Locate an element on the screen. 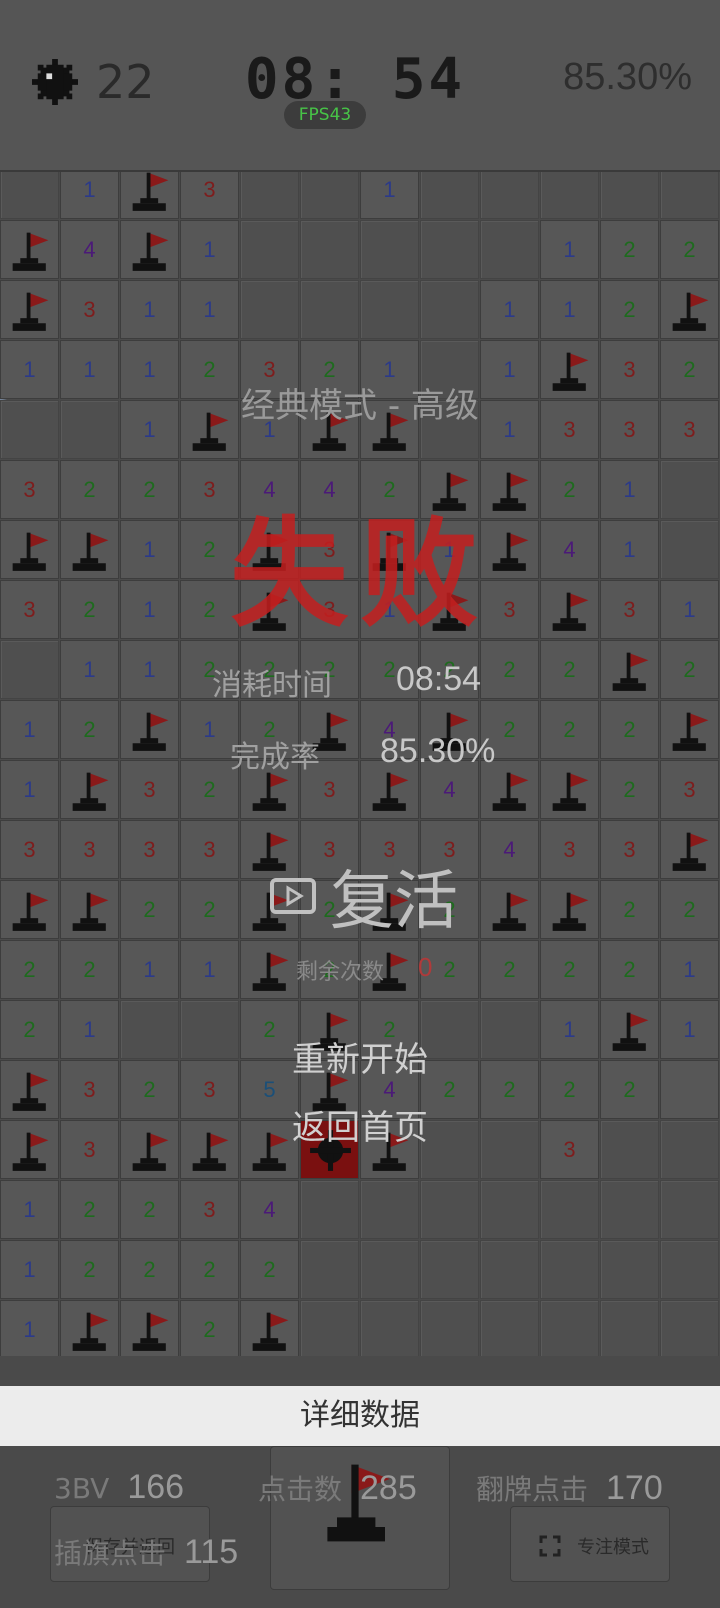 The image size is (720, 1608). focus-mode-button: 专注模式 is located at coordinates (590, 1544).